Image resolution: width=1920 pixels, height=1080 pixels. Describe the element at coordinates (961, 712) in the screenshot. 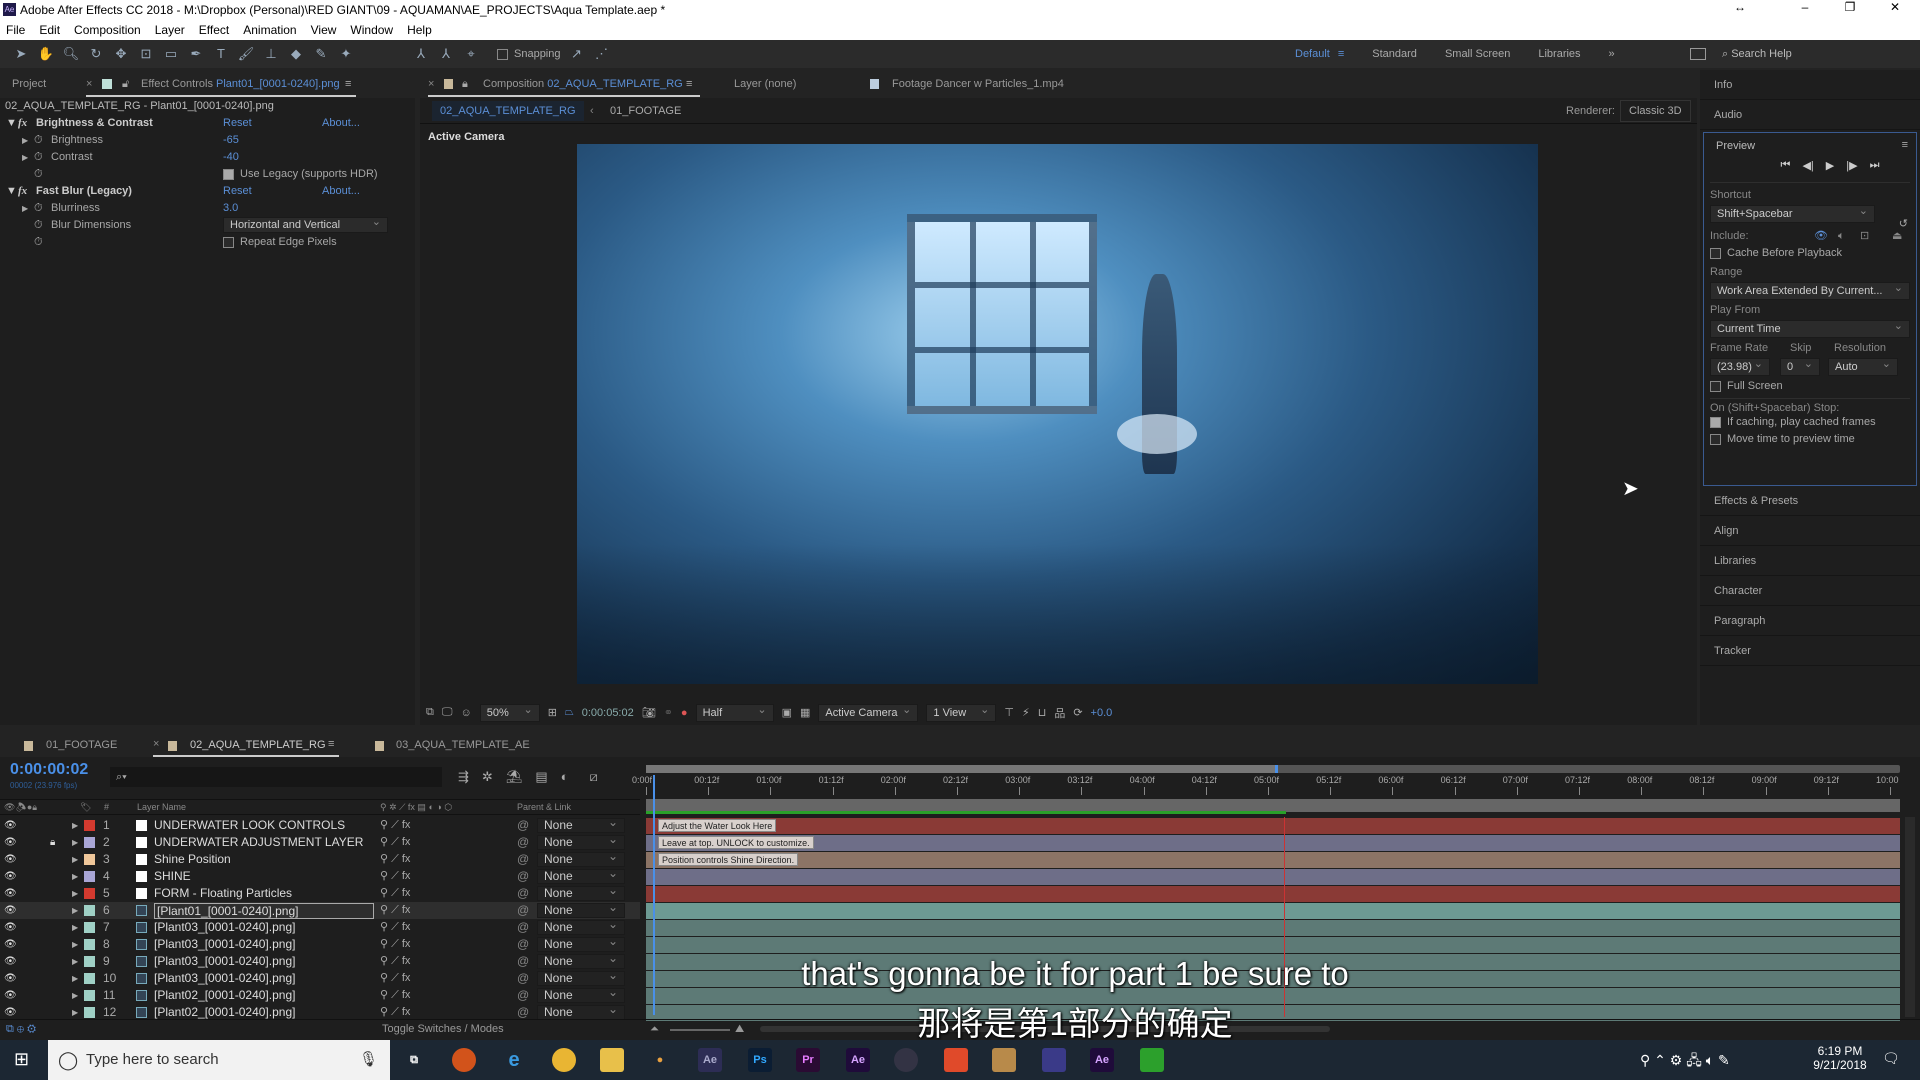

I see `view-layout-dropdown: 1 View` at that location.